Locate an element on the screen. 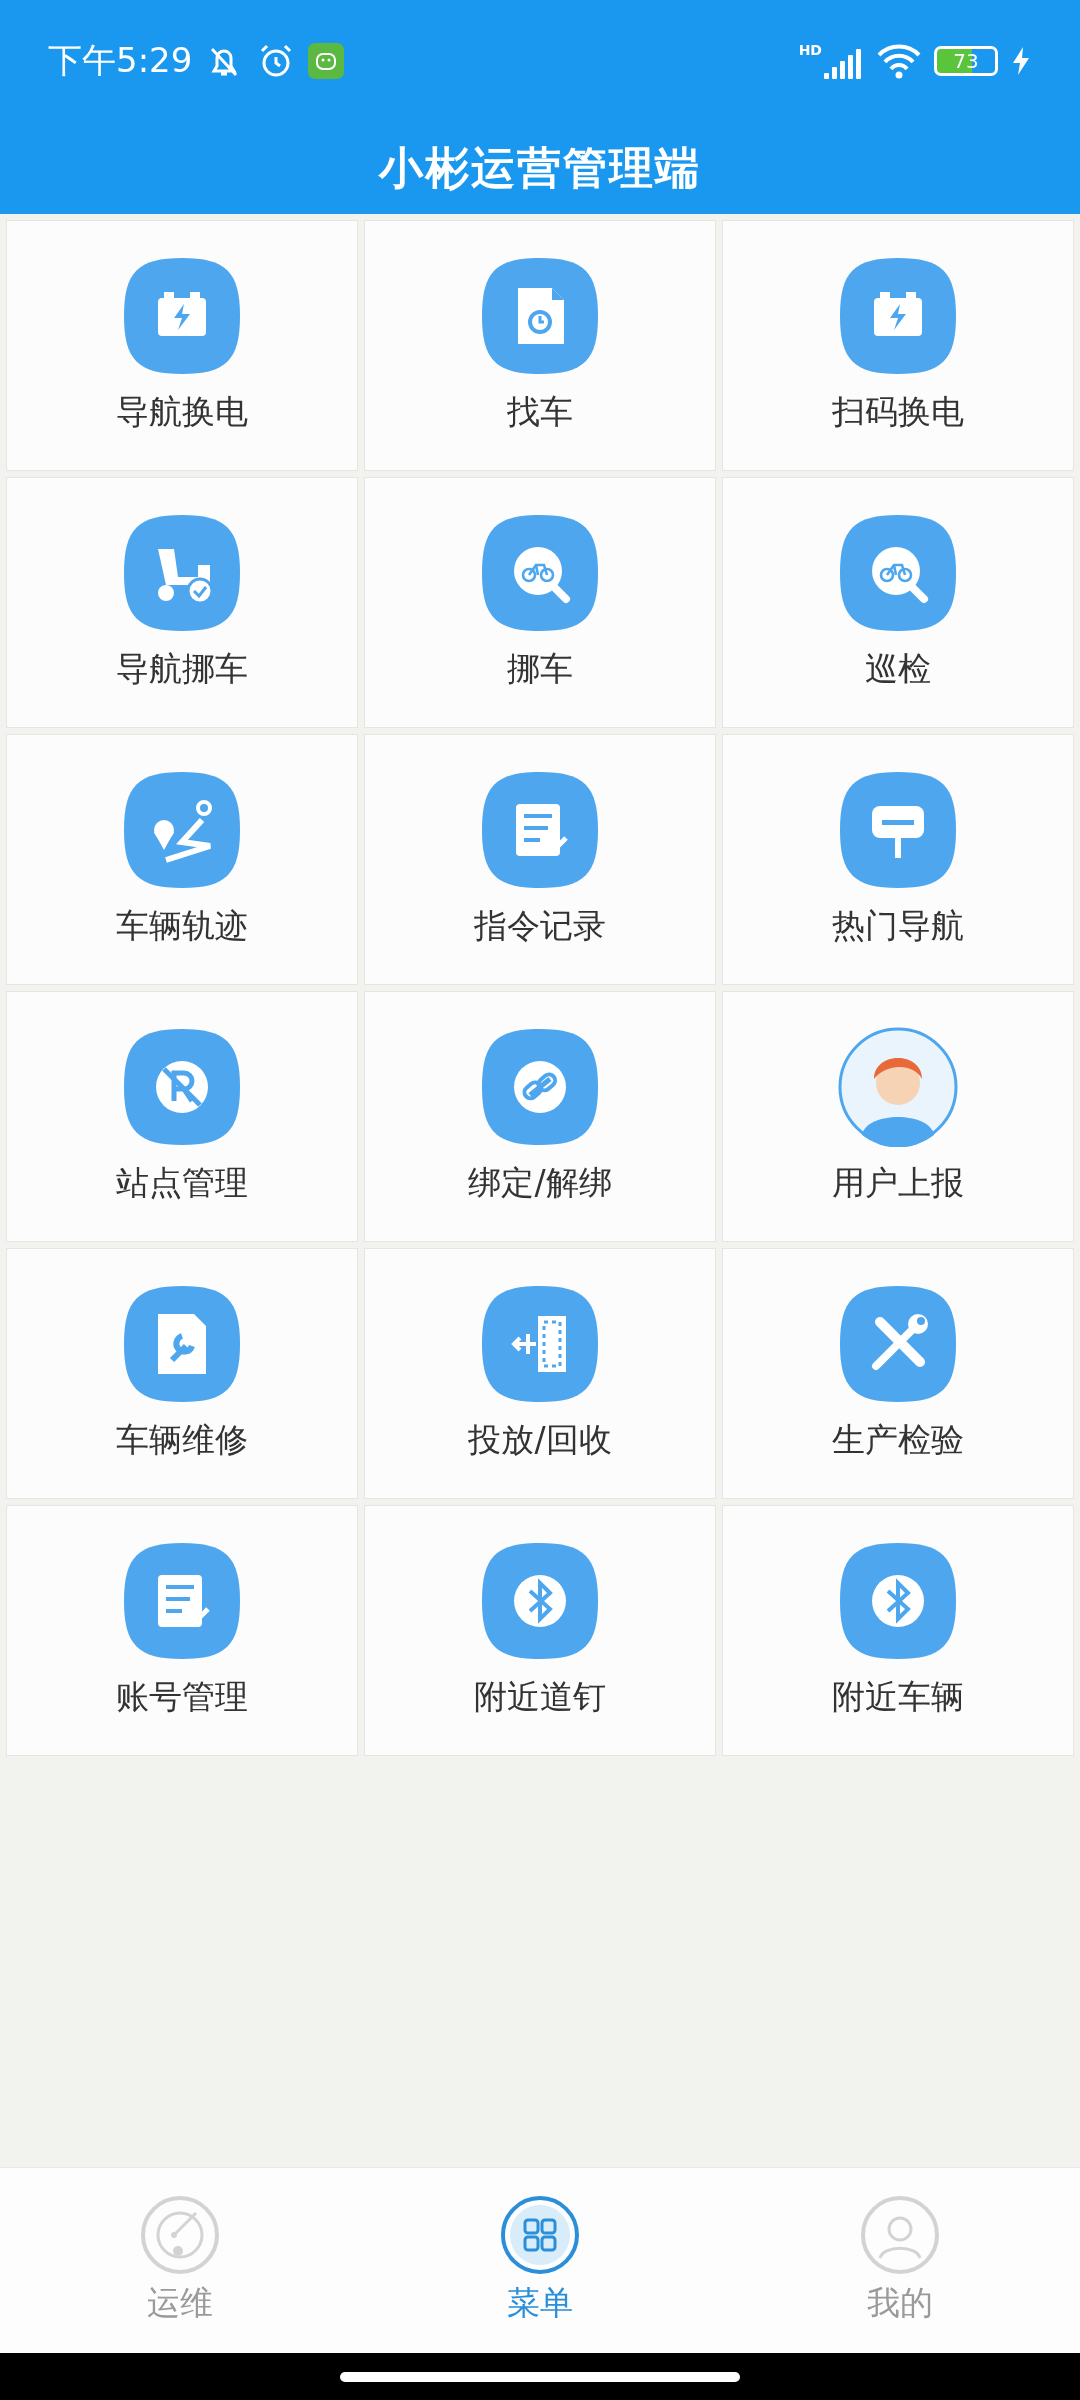 This screenshot has height=2400, width=1080. menu-label: 附近道钉 is located at coordinates (540, 1697).